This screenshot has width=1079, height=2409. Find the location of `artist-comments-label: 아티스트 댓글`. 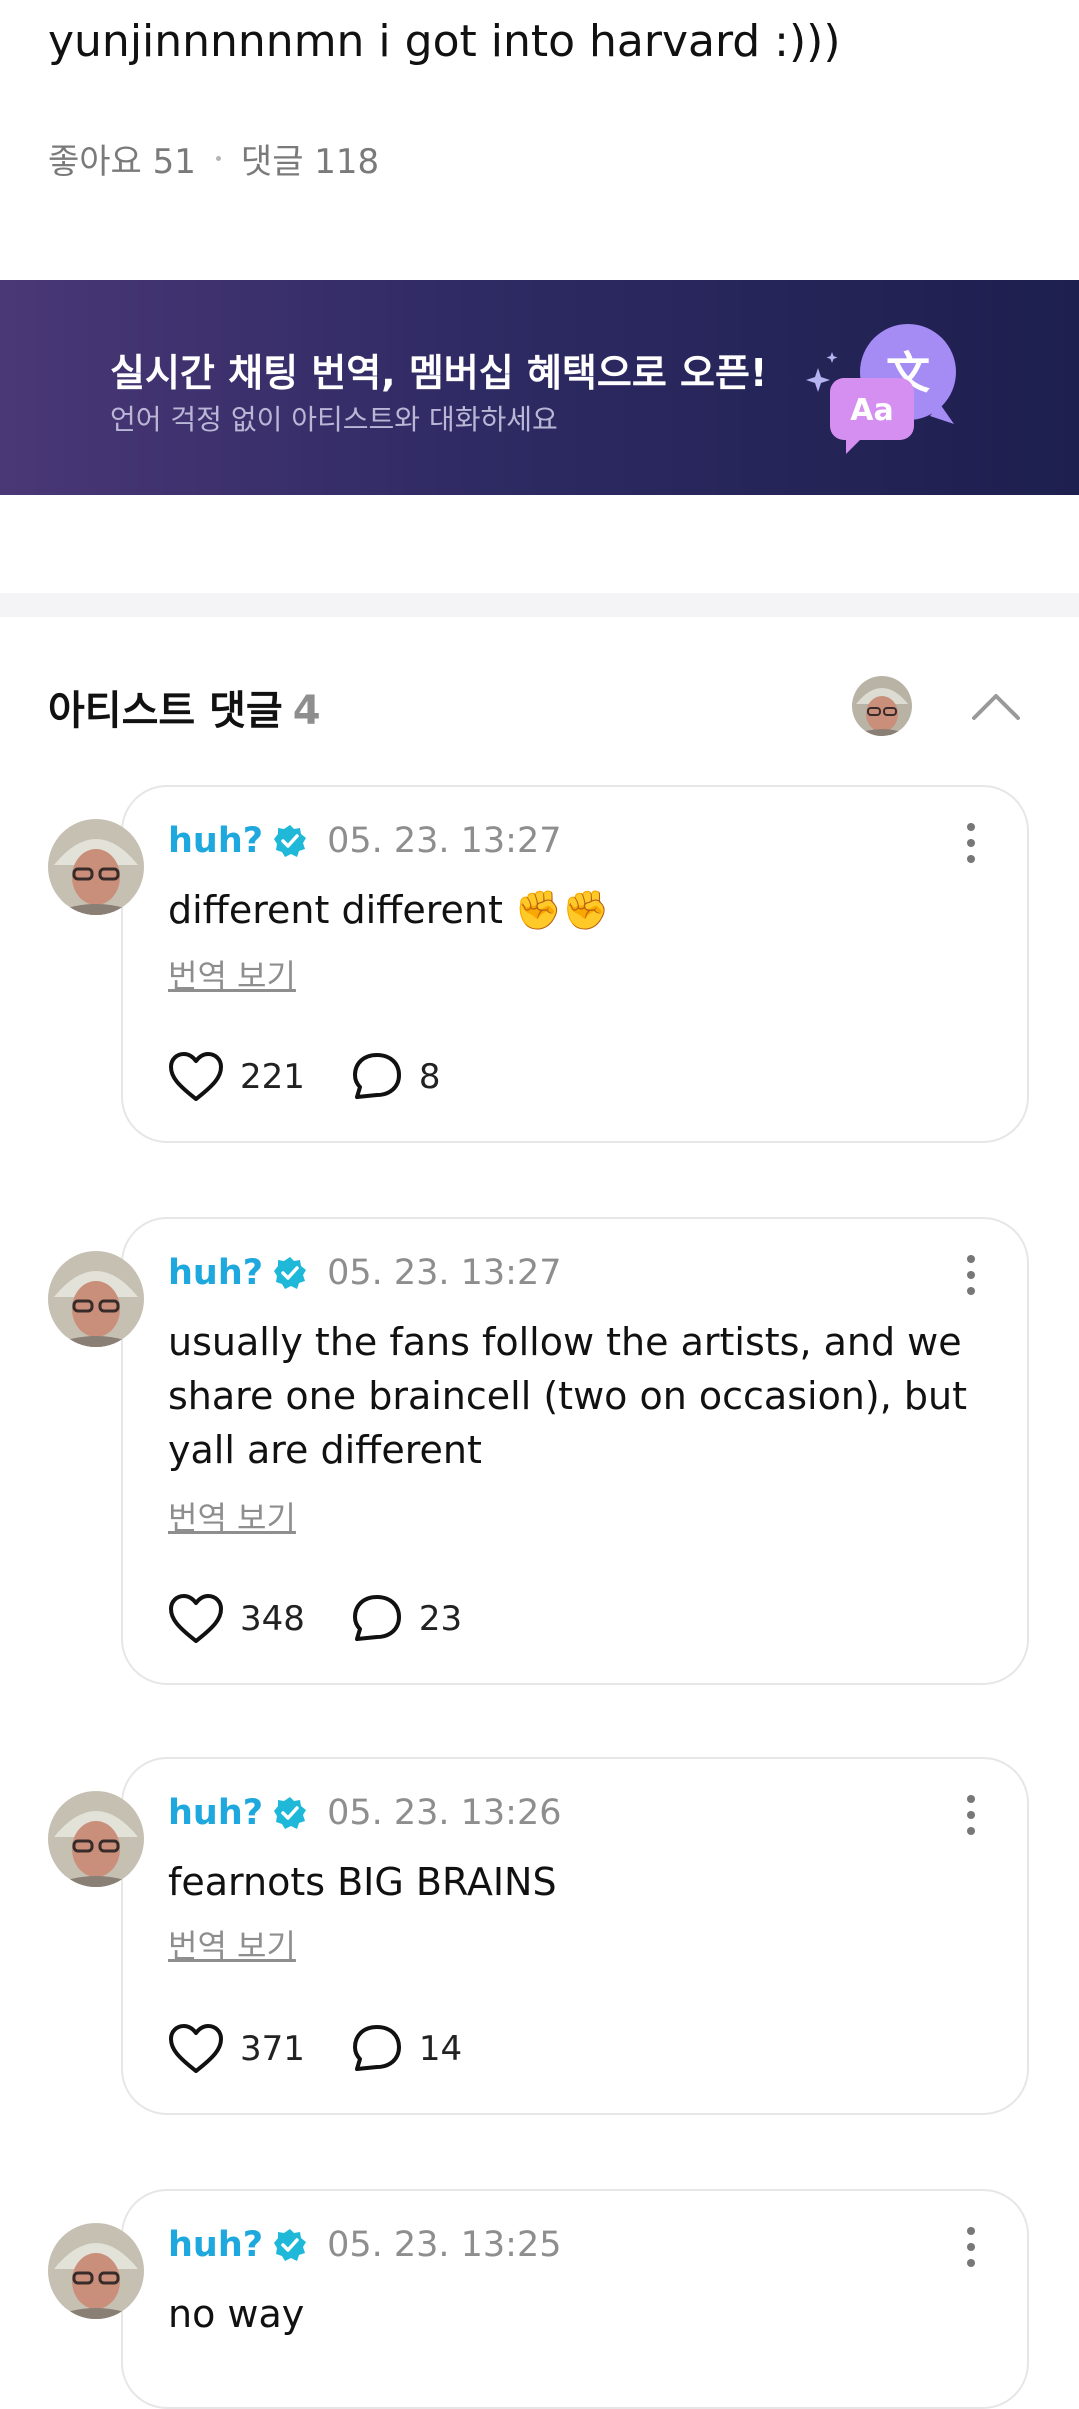

artist-comments-label: 아티스트 댓글 is located at coordinates (165, 711).